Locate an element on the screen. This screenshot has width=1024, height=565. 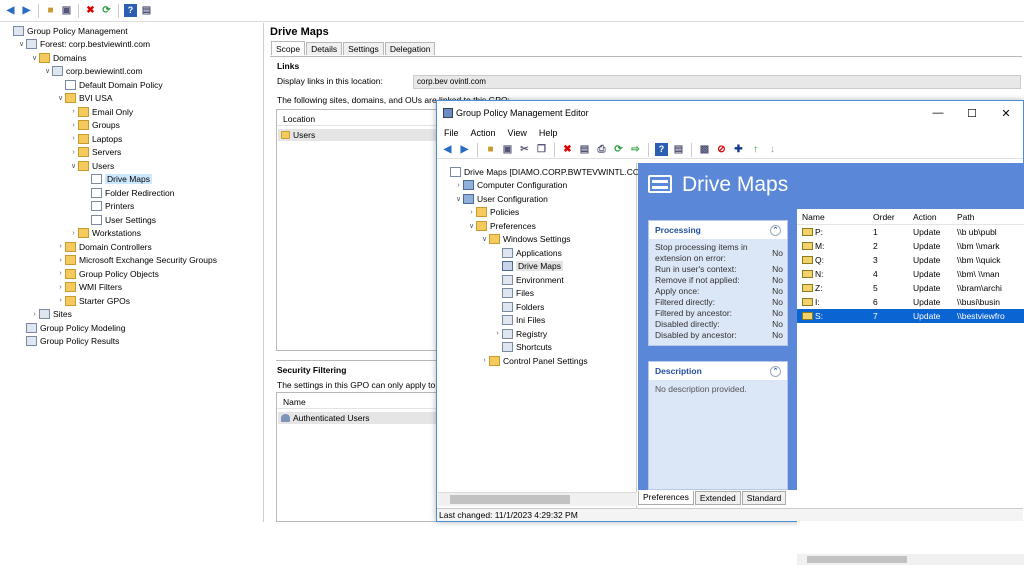
tab-preferences: Preferences is located at coordinates (666, 498).